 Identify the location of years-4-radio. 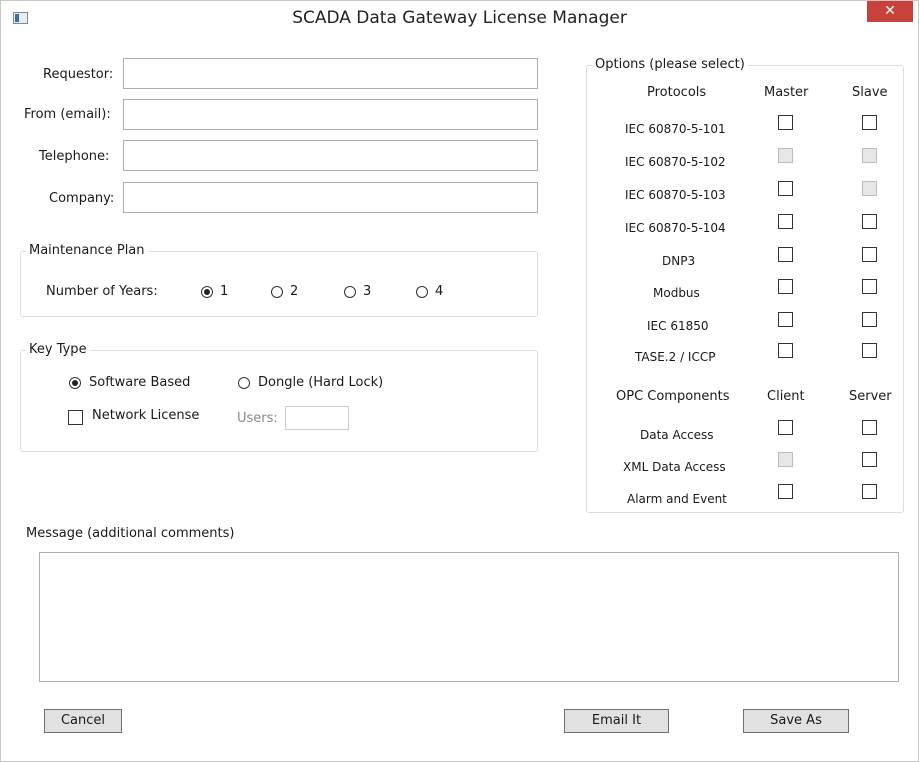
(422, 292).